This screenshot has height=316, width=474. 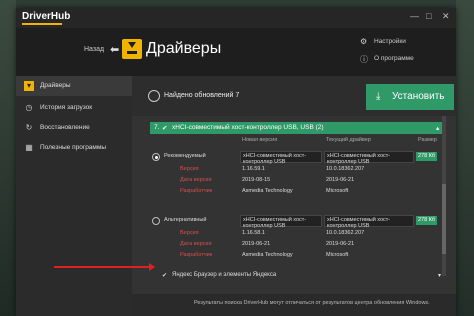 I want to click on download-icon: ⤓, so click(x=378, y=96).